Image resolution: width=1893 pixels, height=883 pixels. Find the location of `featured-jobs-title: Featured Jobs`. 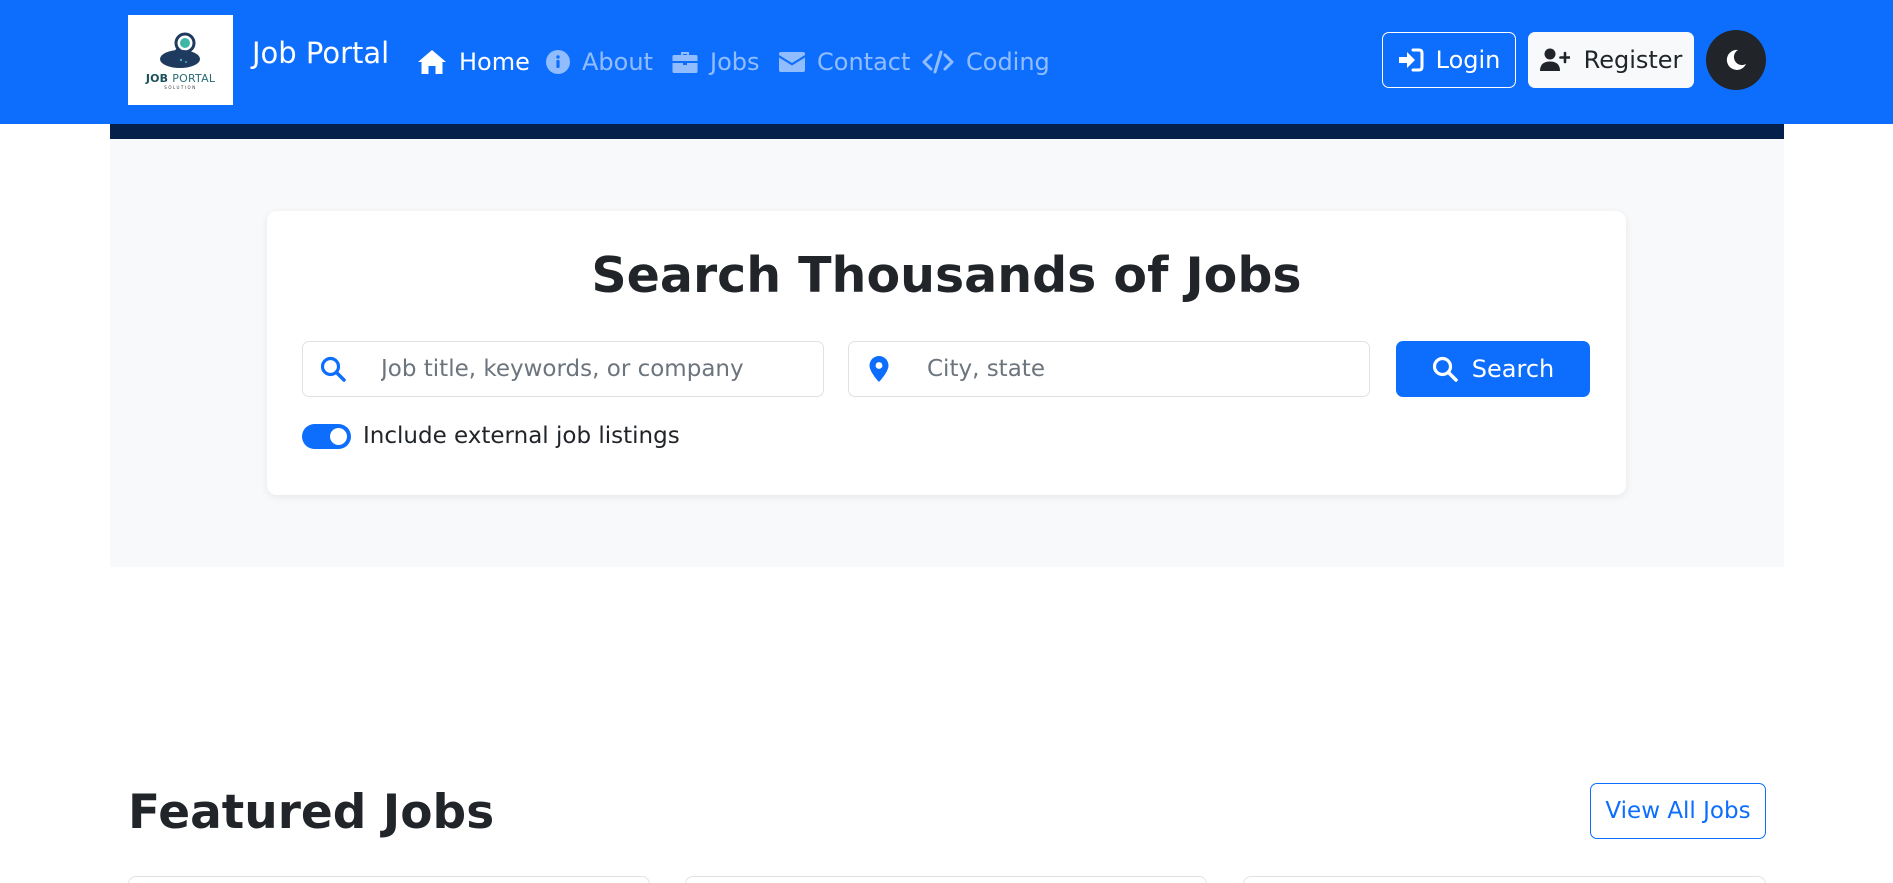

featured-jobs-title: Featured Jobs is located at coordinates (311, 812).